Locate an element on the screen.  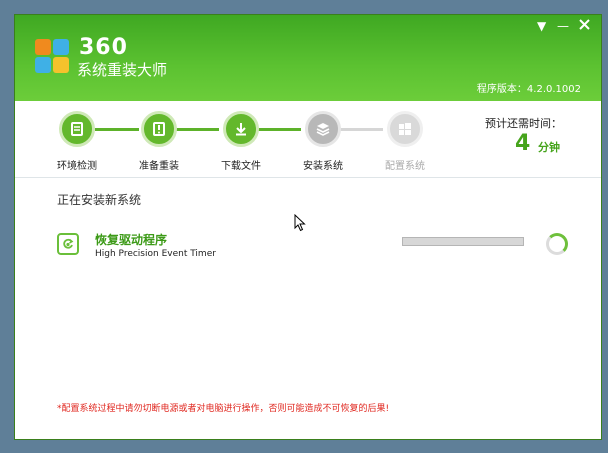
exclamation-icon is located at coordinates (159, 129).